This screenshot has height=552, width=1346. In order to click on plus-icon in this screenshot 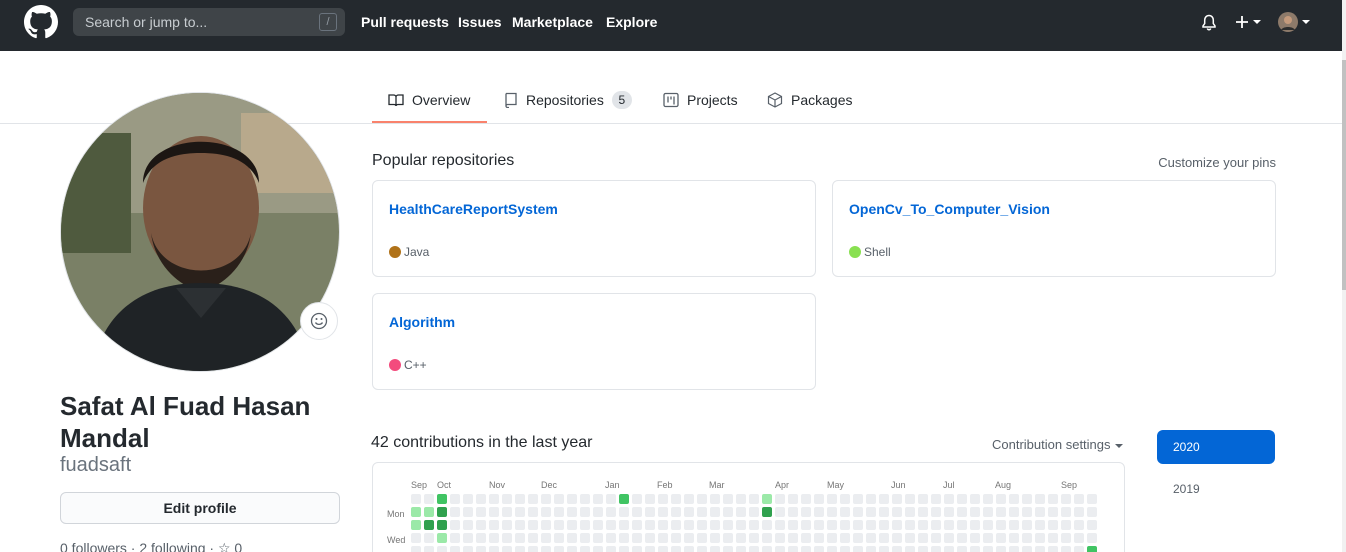, I will do `click(1242, 22)`.